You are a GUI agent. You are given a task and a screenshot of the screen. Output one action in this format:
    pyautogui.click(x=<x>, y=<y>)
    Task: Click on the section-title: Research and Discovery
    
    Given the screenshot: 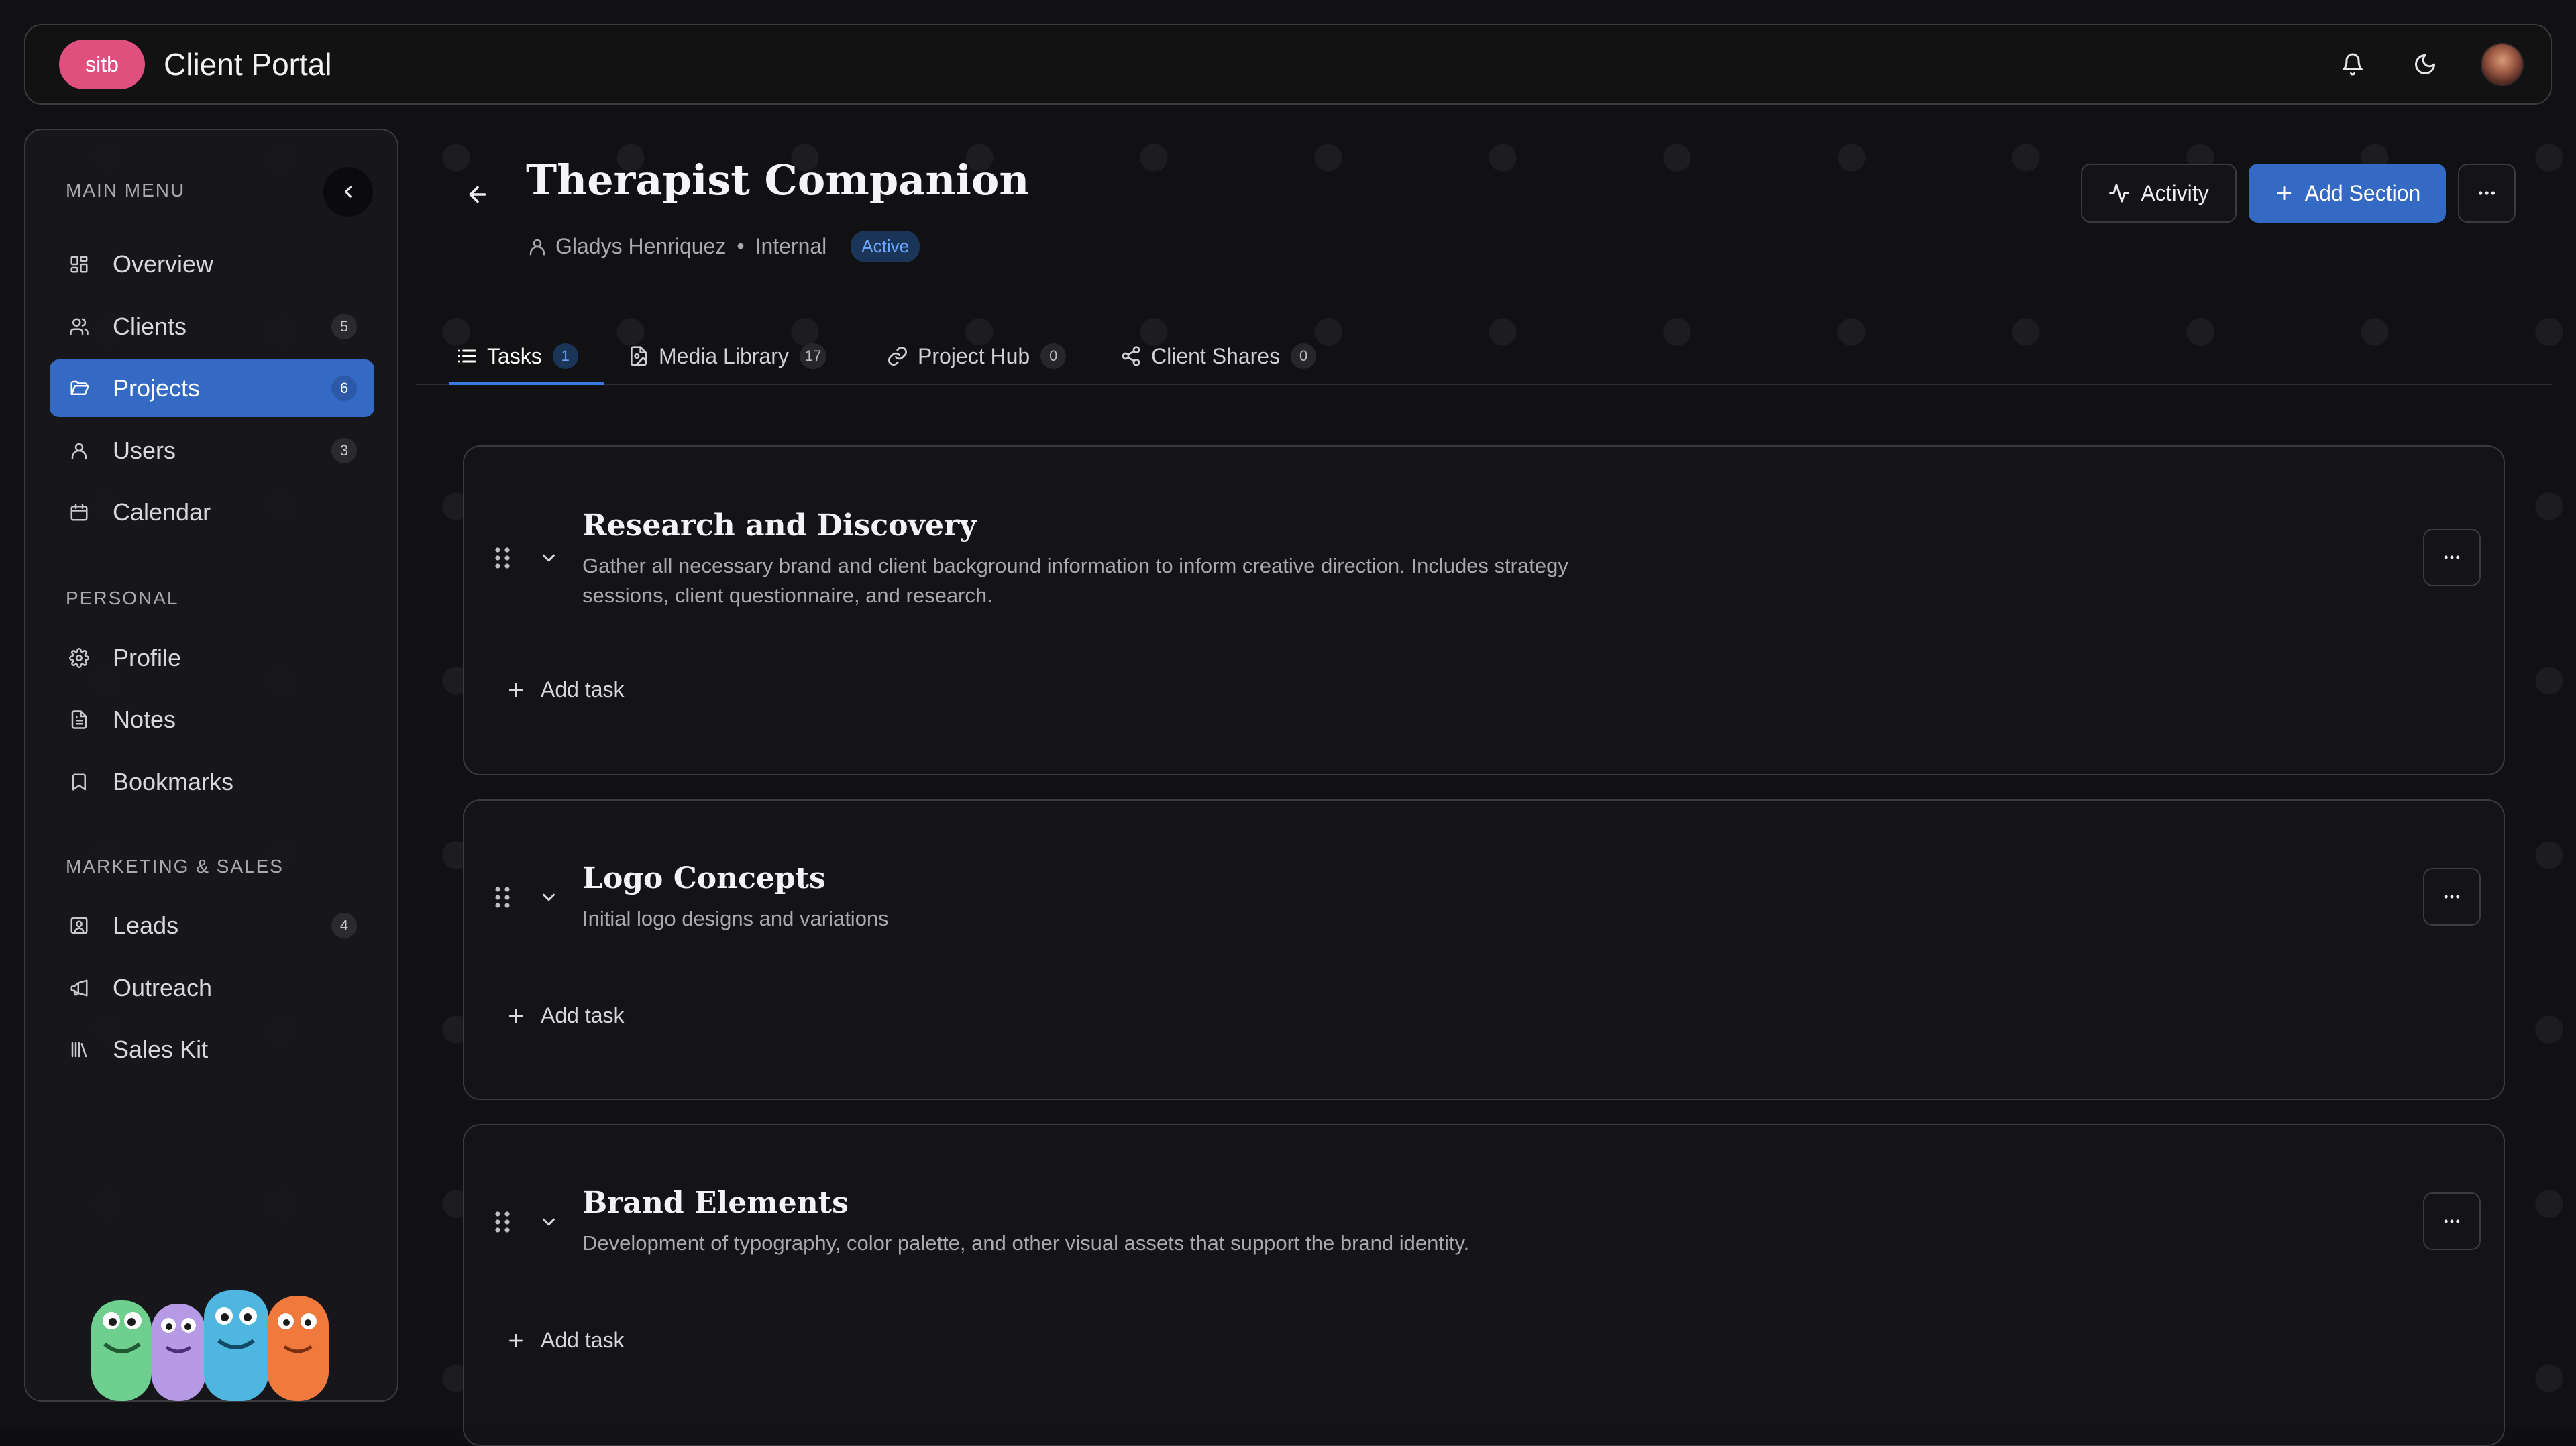 What is the action you would take?
    pyautogui.click(x=779, y=525)
    